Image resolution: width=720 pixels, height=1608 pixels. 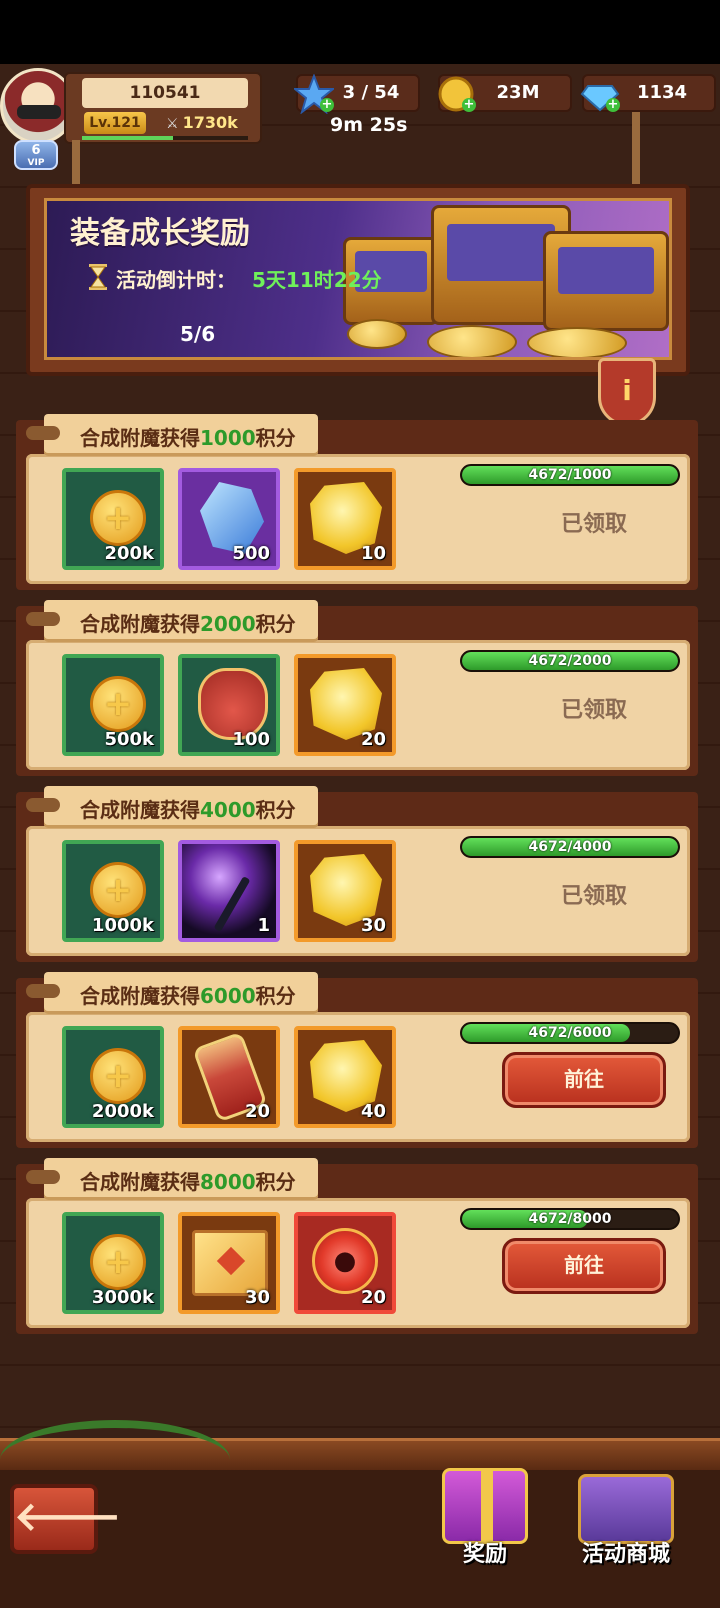 I want to click on reward-item: 500k, so click(x=113, y=705).